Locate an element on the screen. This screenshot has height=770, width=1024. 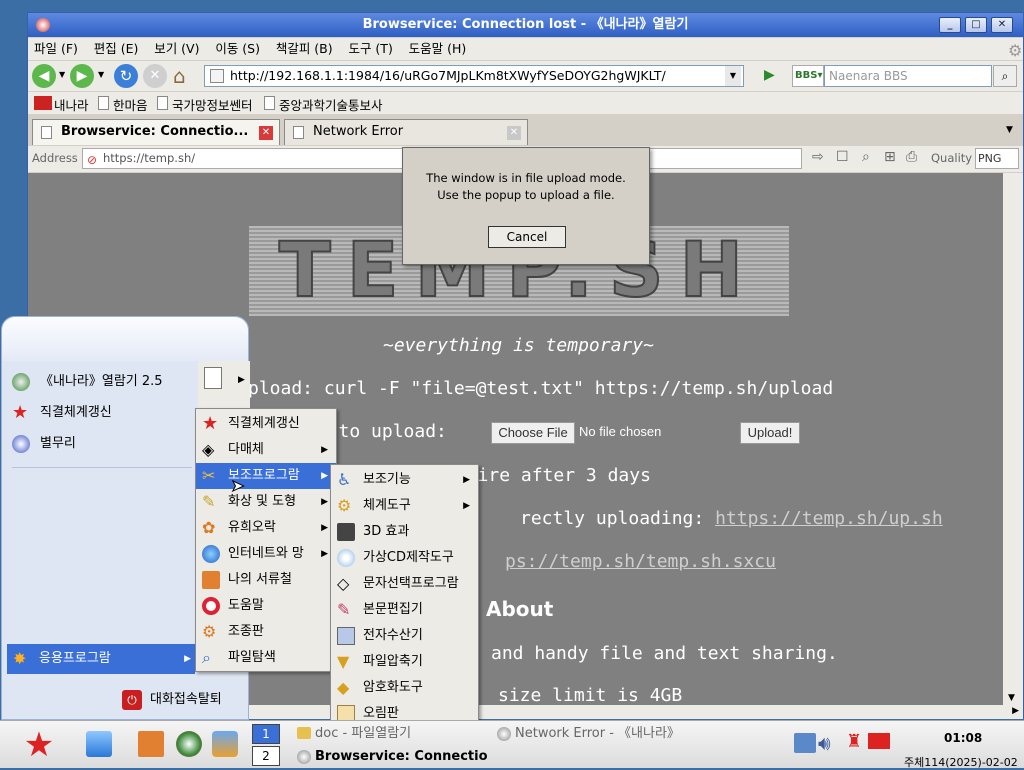
menu-file: 파일 (F) is located at coordinates (56, 49).